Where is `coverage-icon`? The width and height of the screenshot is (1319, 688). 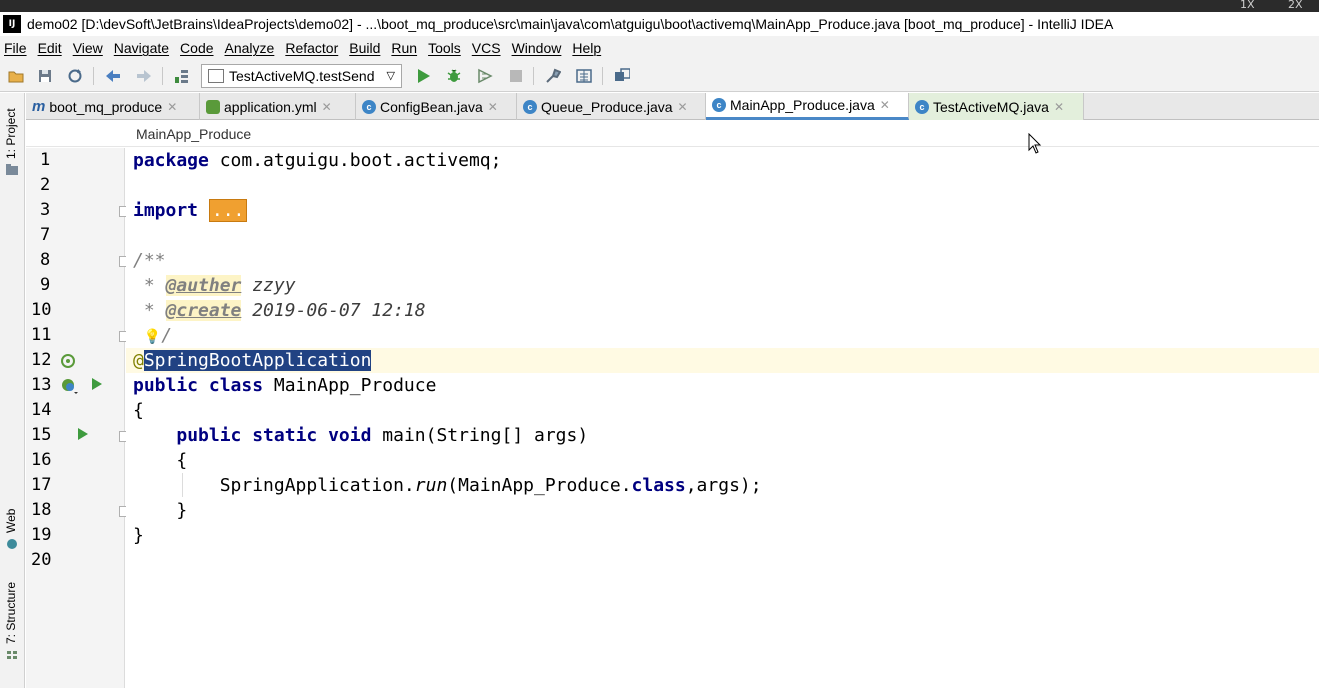
coverage-icon is located at coordinates (485, 76).